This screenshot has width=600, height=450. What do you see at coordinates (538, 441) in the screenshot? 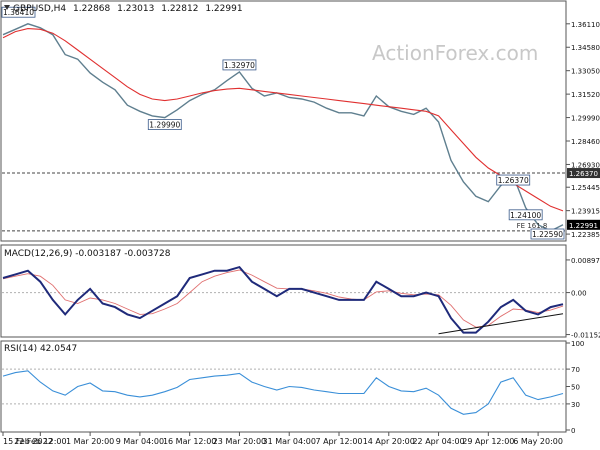
I see `time-tick-label: 6 May 20:00` at bounding box center [538, 441].